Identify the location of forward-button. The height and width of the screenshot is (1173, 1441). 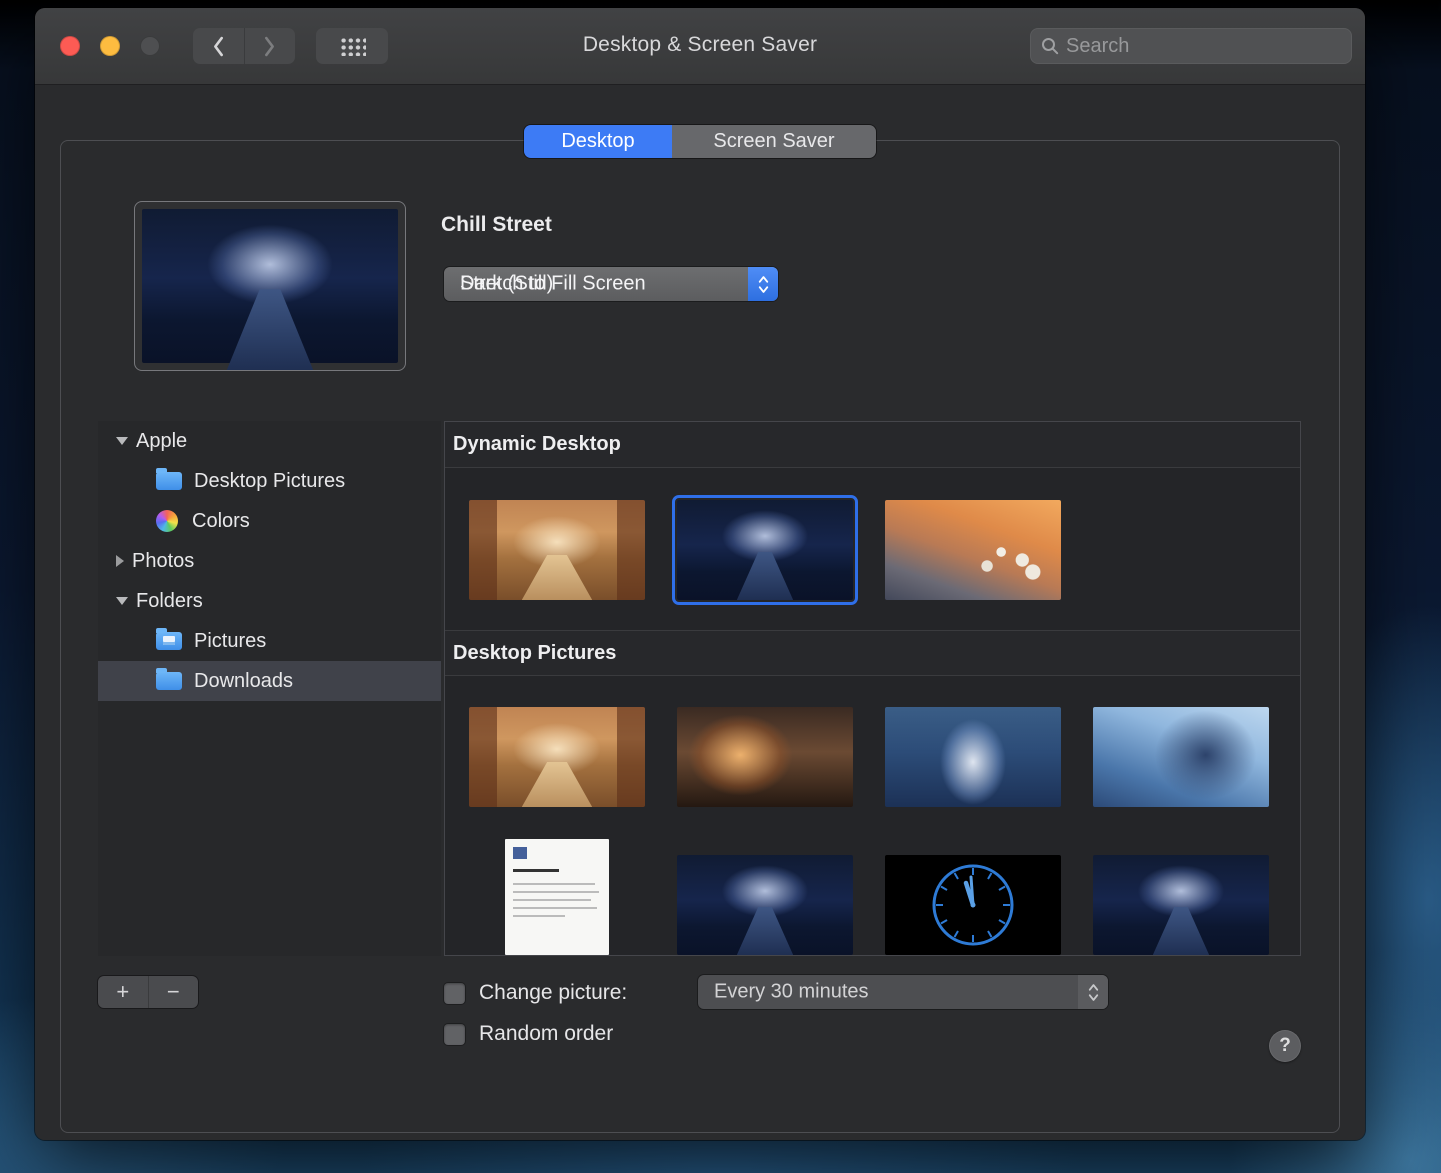
(269, 46).